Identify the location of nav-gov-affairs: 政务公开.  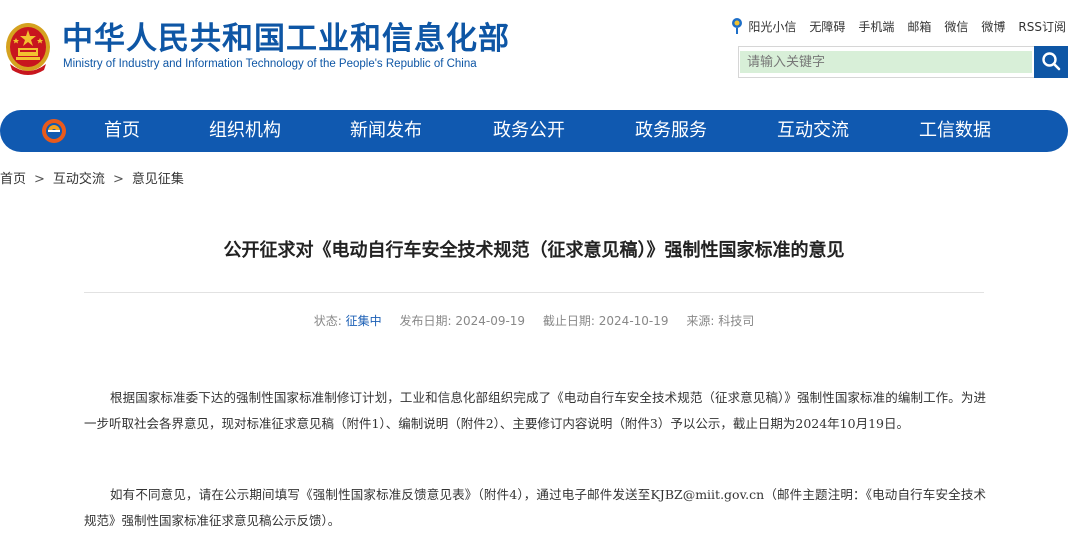
(529, 131).